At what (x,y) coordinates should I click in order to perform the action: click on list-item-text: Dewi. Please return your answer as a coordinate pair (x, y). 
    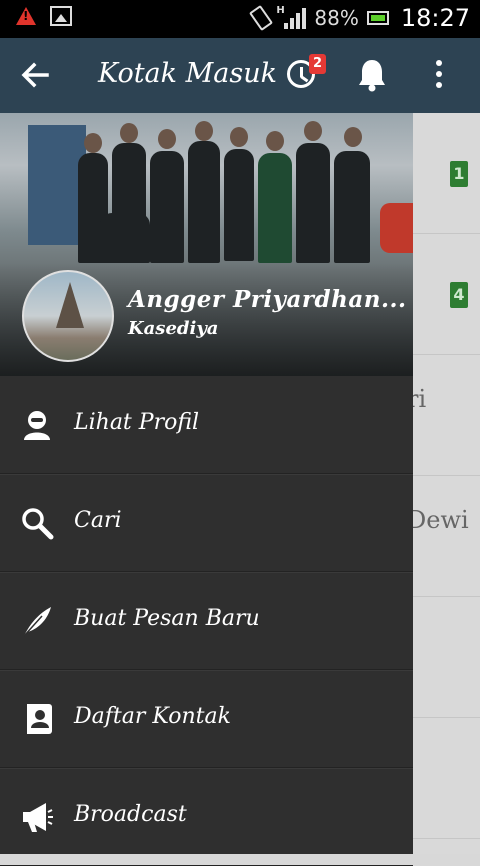
    Looking at the image, I should click on (438, 520).